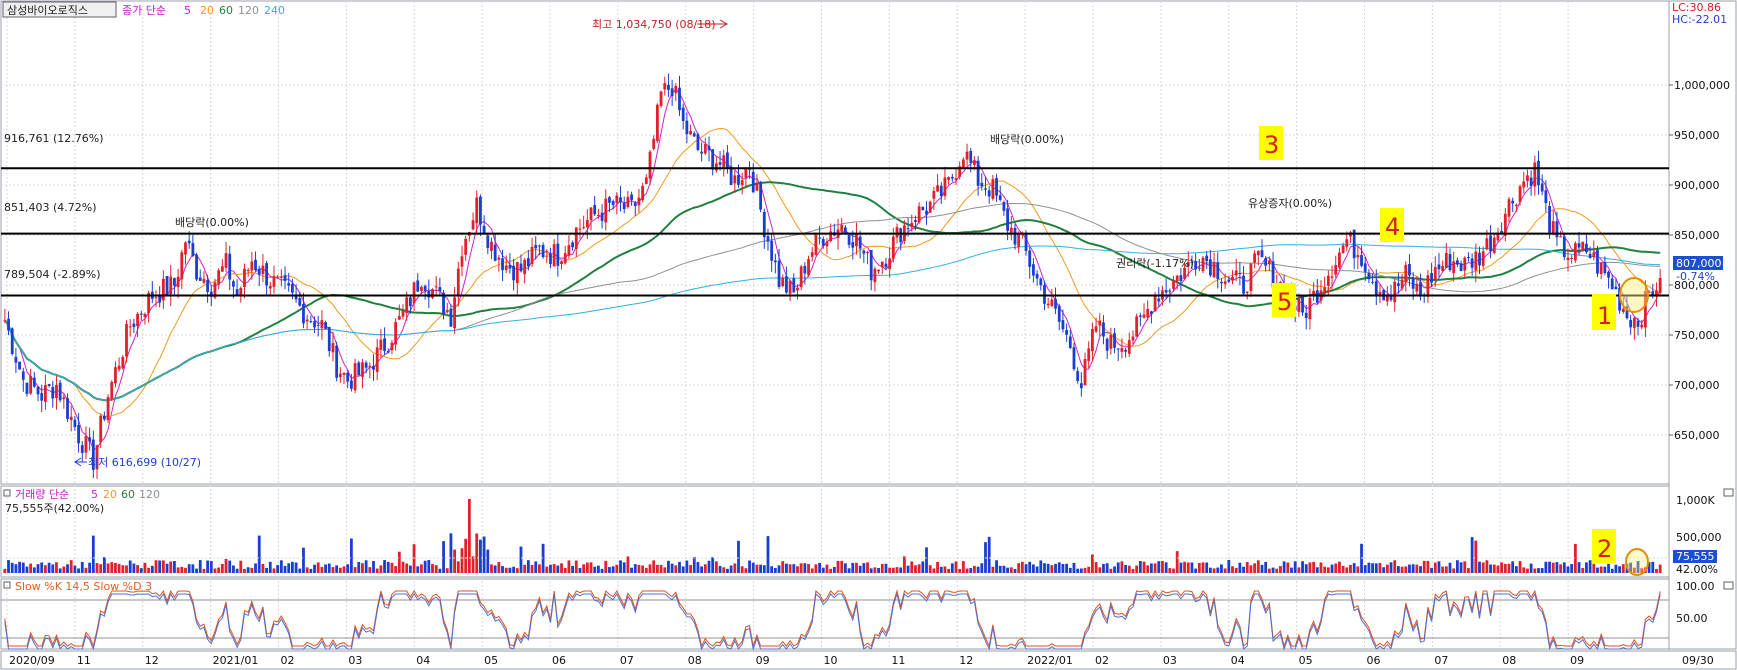 The height and width of the screenshot is (670, 1737). I want to click on price-tick-label: 750,000, so click(1697, 335).